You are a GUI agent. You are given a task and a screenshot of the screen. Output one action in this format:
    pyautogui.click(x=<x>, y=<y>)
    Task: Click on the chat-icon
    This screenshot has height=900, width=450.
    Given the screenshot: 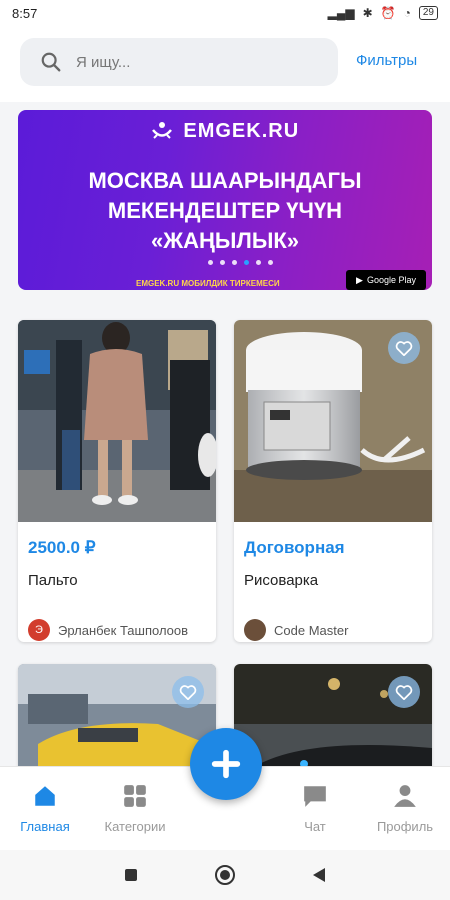 What is the action you would take?
    pyautogui.click(x=315, y=796)
    